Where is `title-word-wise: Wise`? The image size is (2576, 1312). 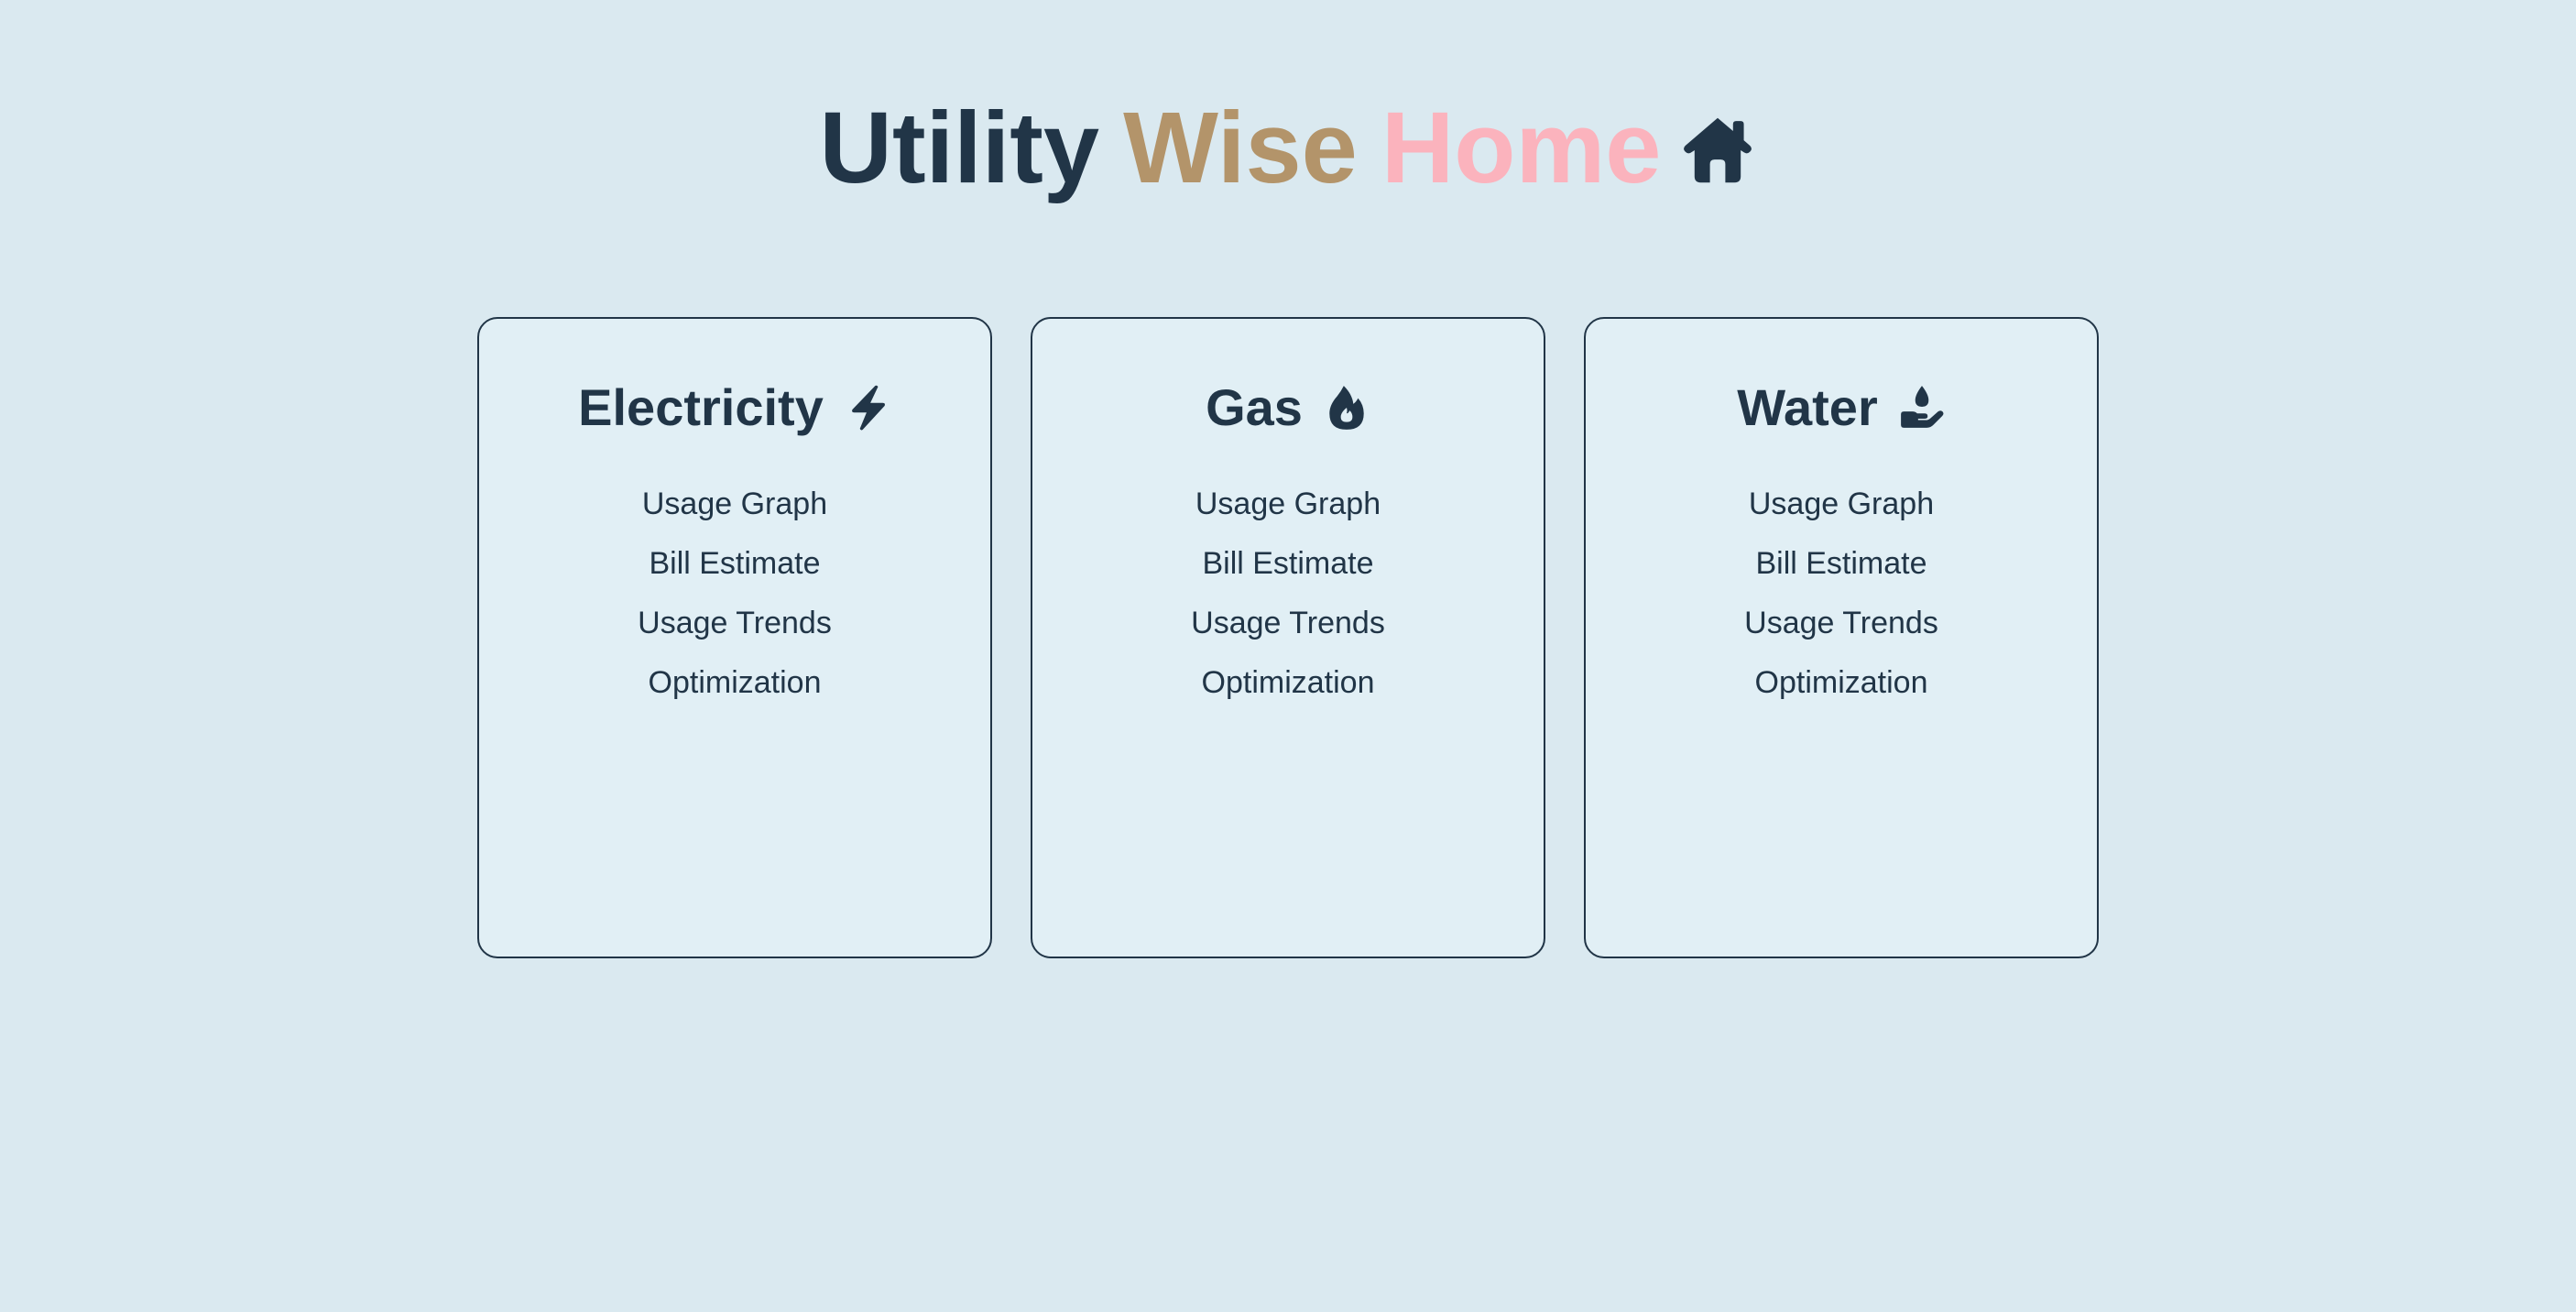 title-word-wise: Wise is located at coordinates (1240, 148).